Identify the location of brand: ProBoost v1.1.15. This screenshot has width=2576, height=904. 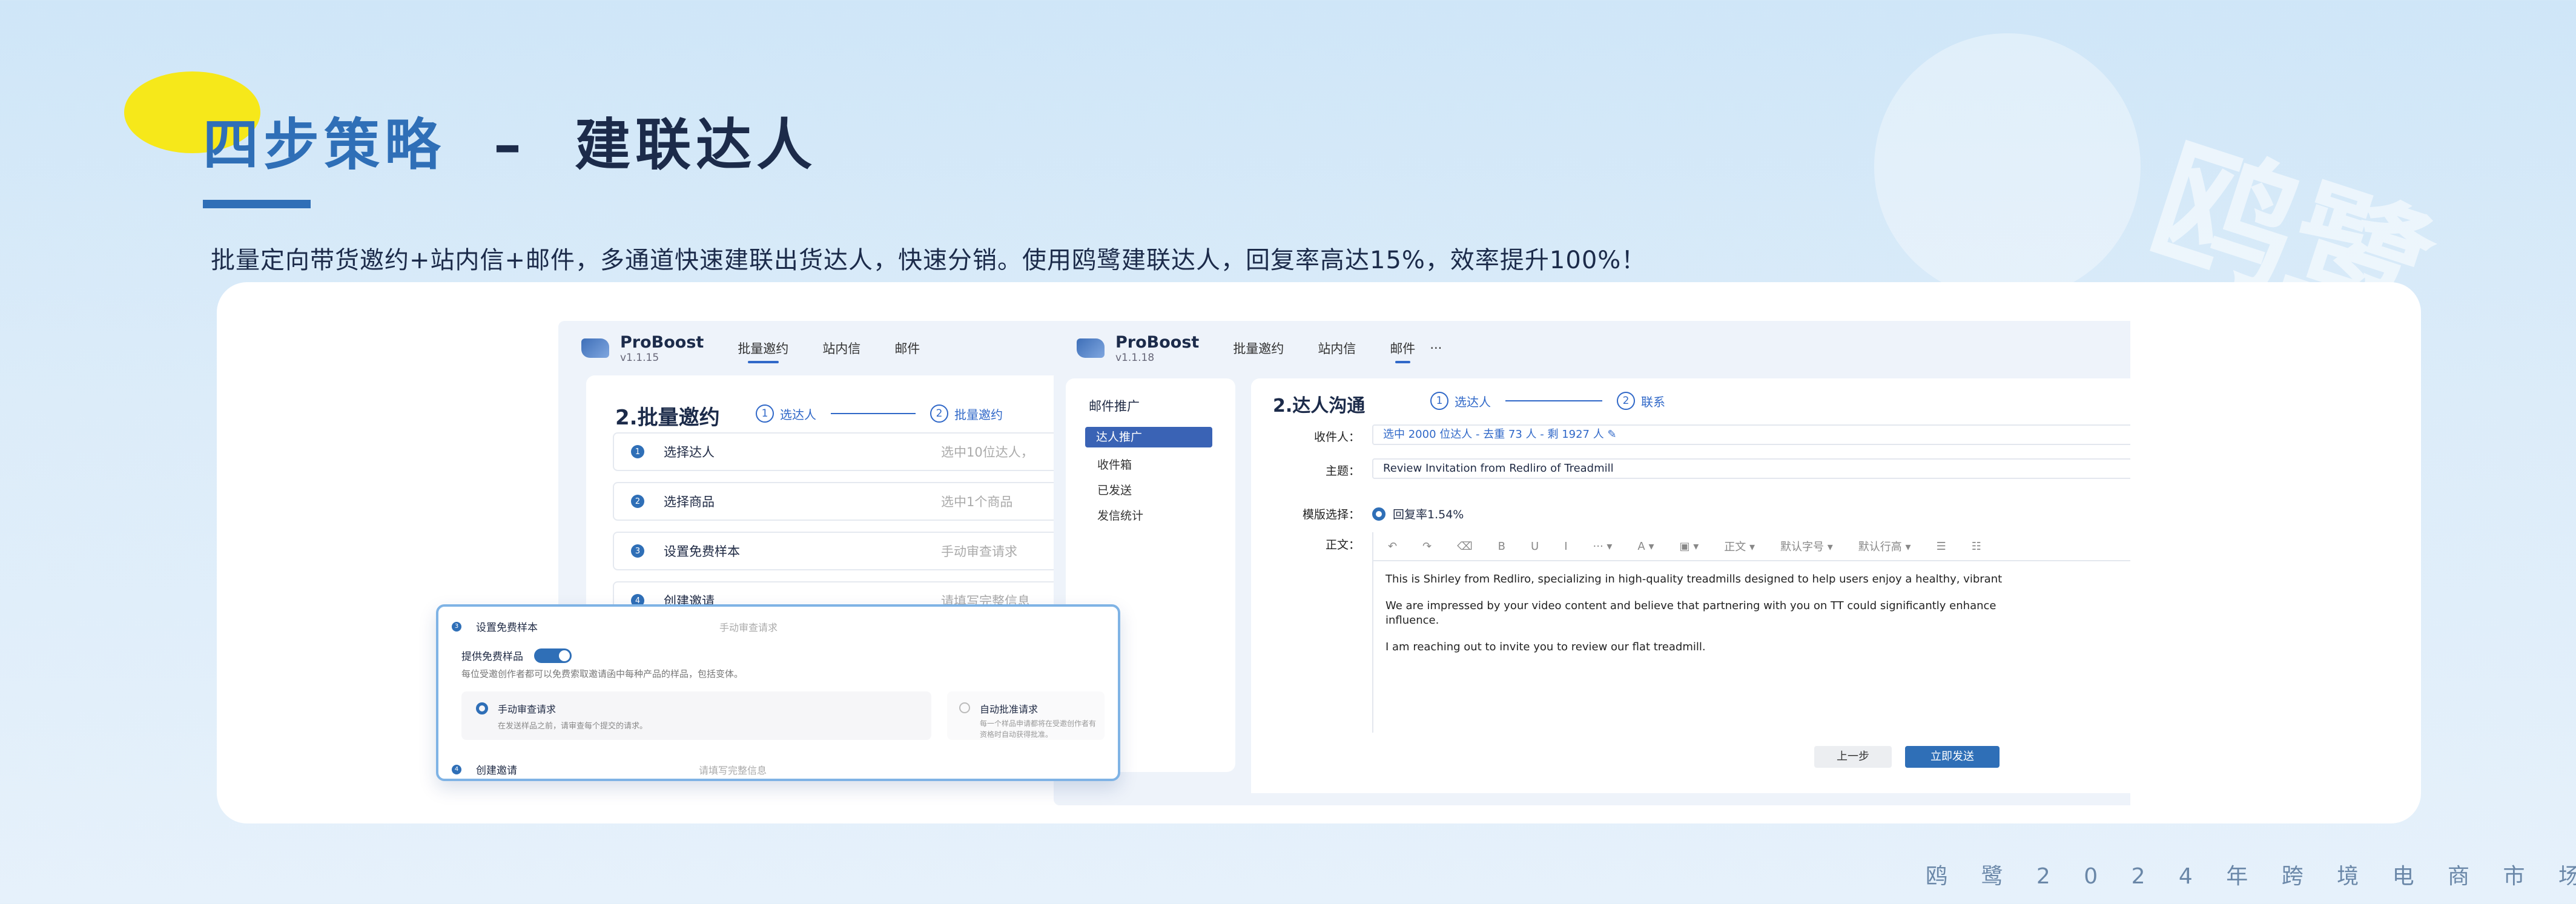
(662, 348).